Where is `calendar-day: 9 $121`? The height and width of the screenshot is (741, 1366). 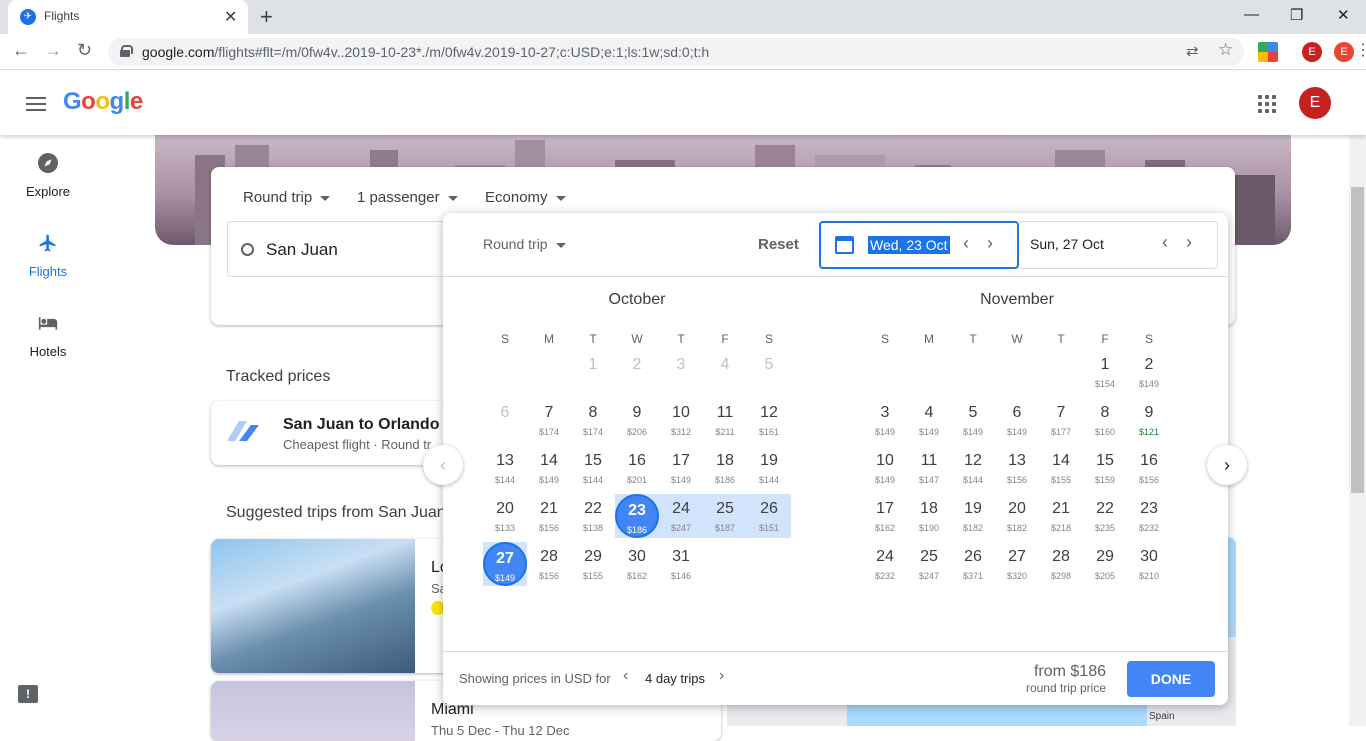 calendar-day: 9 $121 is located at coordinates (1149, 426).